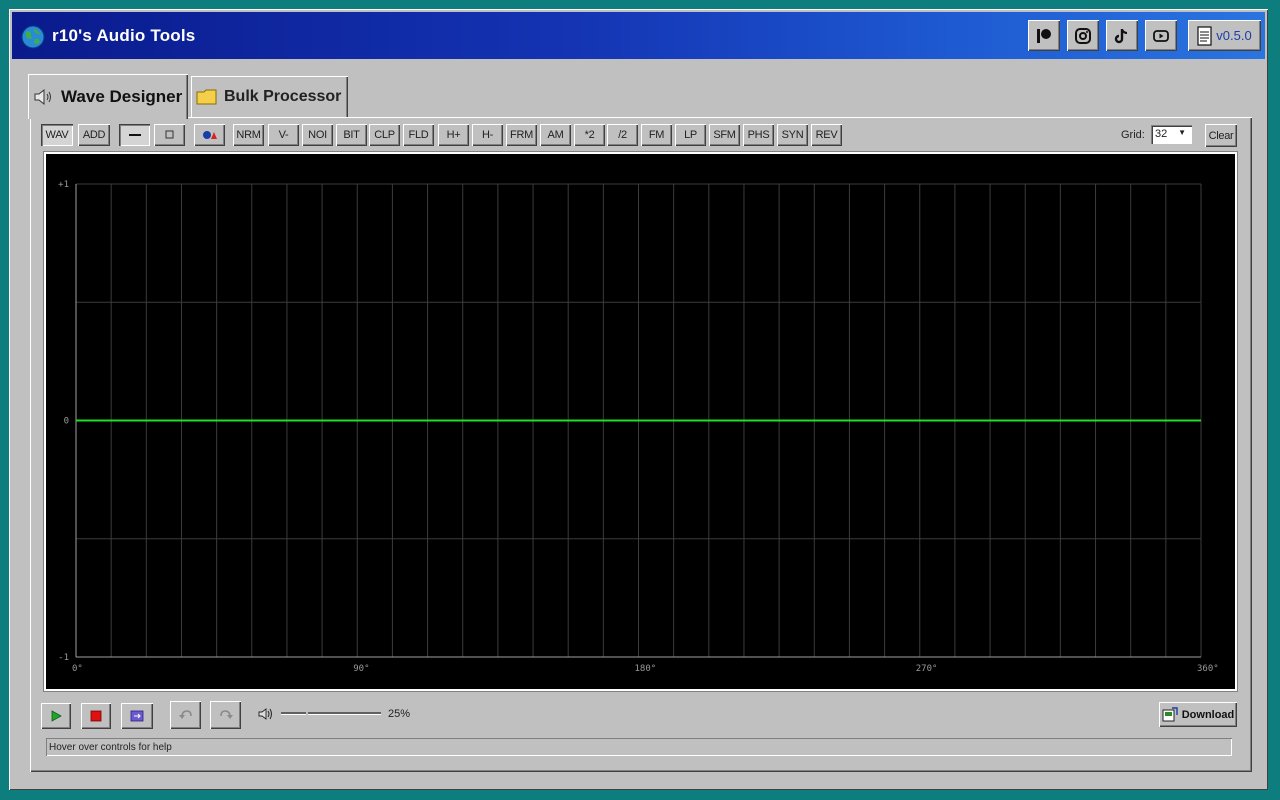  I want to click on tab-label: Wave Designer, so click(122, 96).